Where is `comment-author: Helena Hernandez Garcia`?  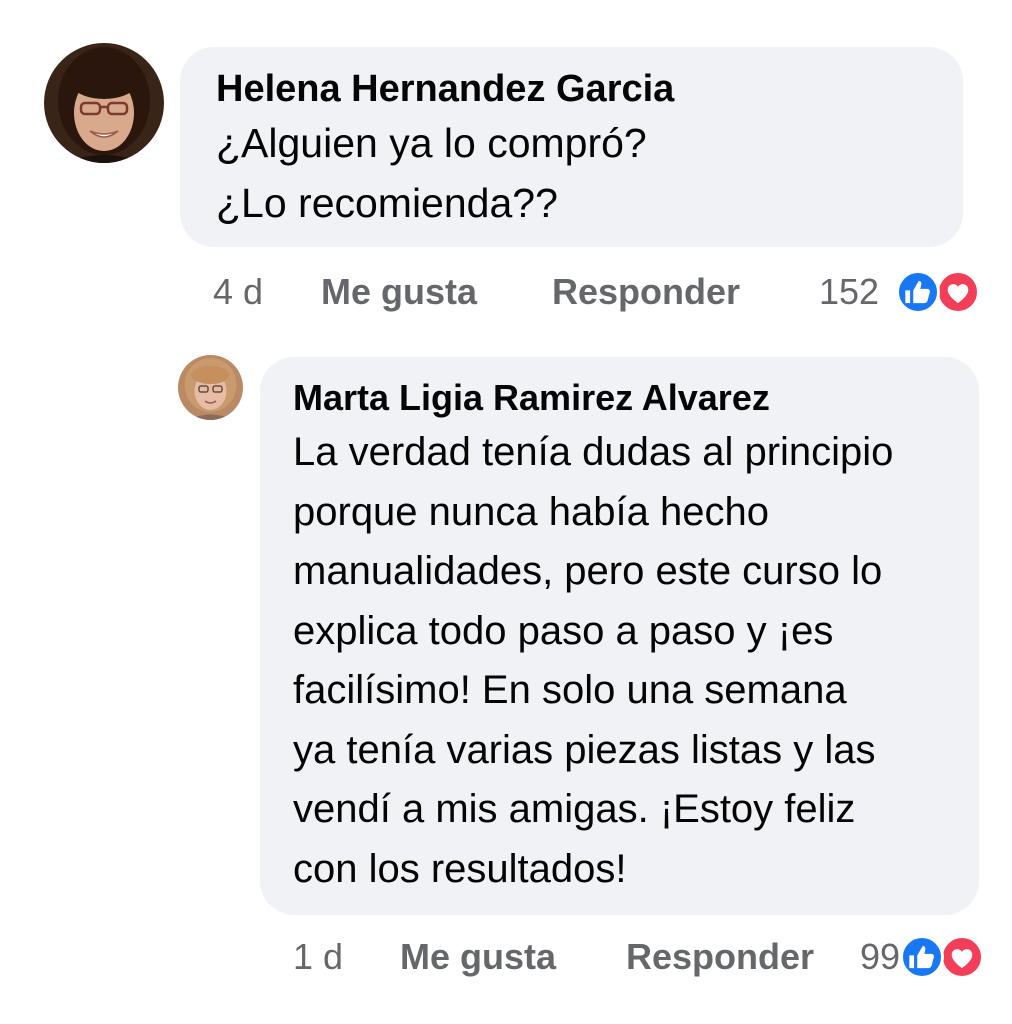
comment-author: Helena Hernandez Garcia is located at coordinates (589, 89).